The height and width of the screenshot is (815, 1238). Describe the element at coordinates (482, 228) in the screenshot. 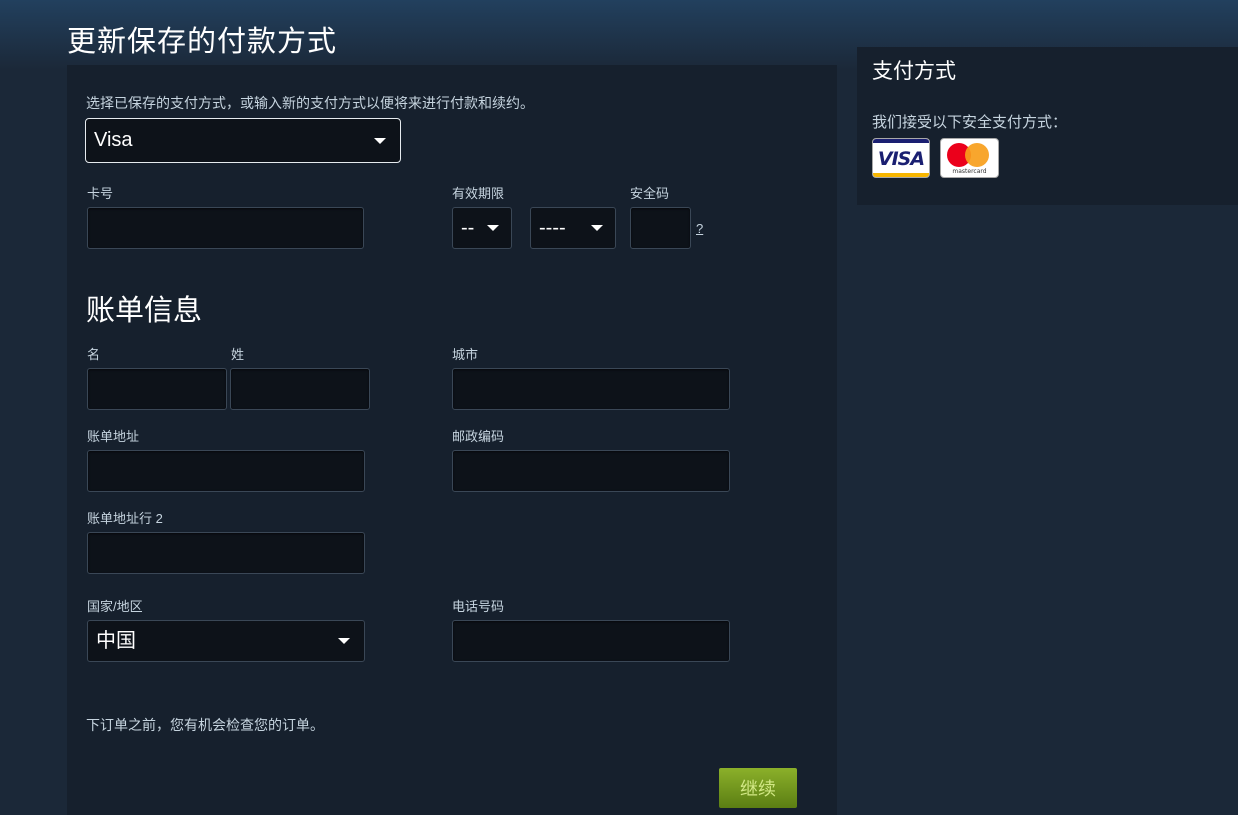

I see `expiration-month-select: --` at that location.